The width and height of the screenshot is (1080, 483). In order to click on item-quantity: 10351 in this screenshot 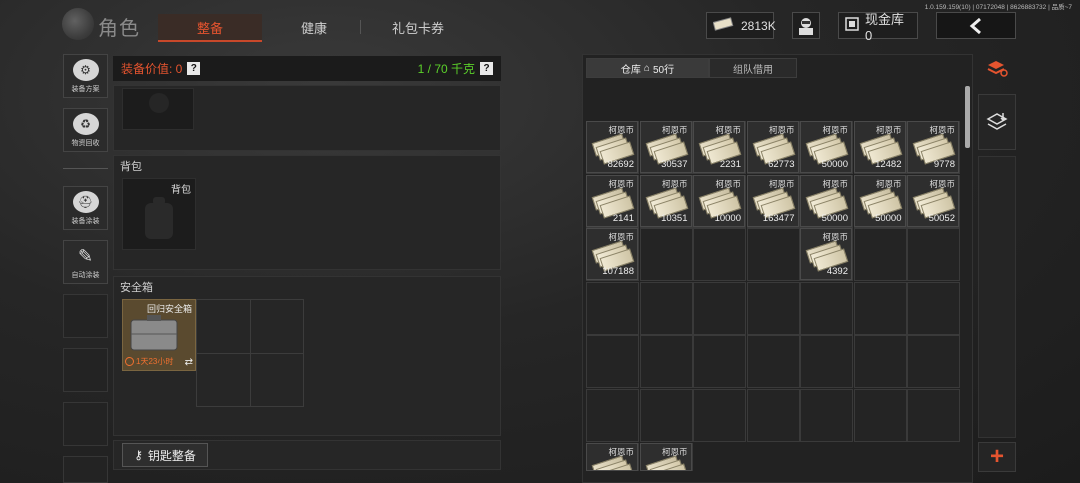, I will do `click(674, 218)`.